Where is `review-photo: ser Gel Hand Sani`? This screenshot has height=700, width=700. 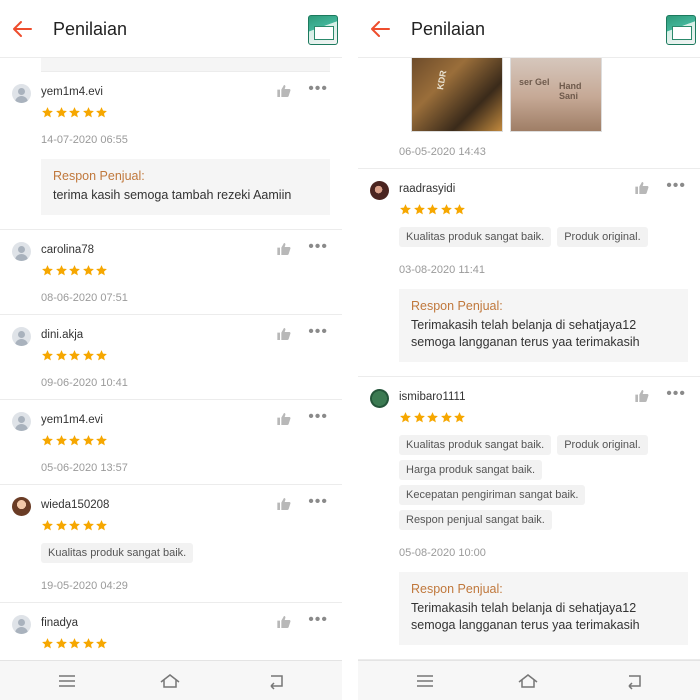 review-photo: ser Gel Hand Sani is located at coordinates (556, 95).